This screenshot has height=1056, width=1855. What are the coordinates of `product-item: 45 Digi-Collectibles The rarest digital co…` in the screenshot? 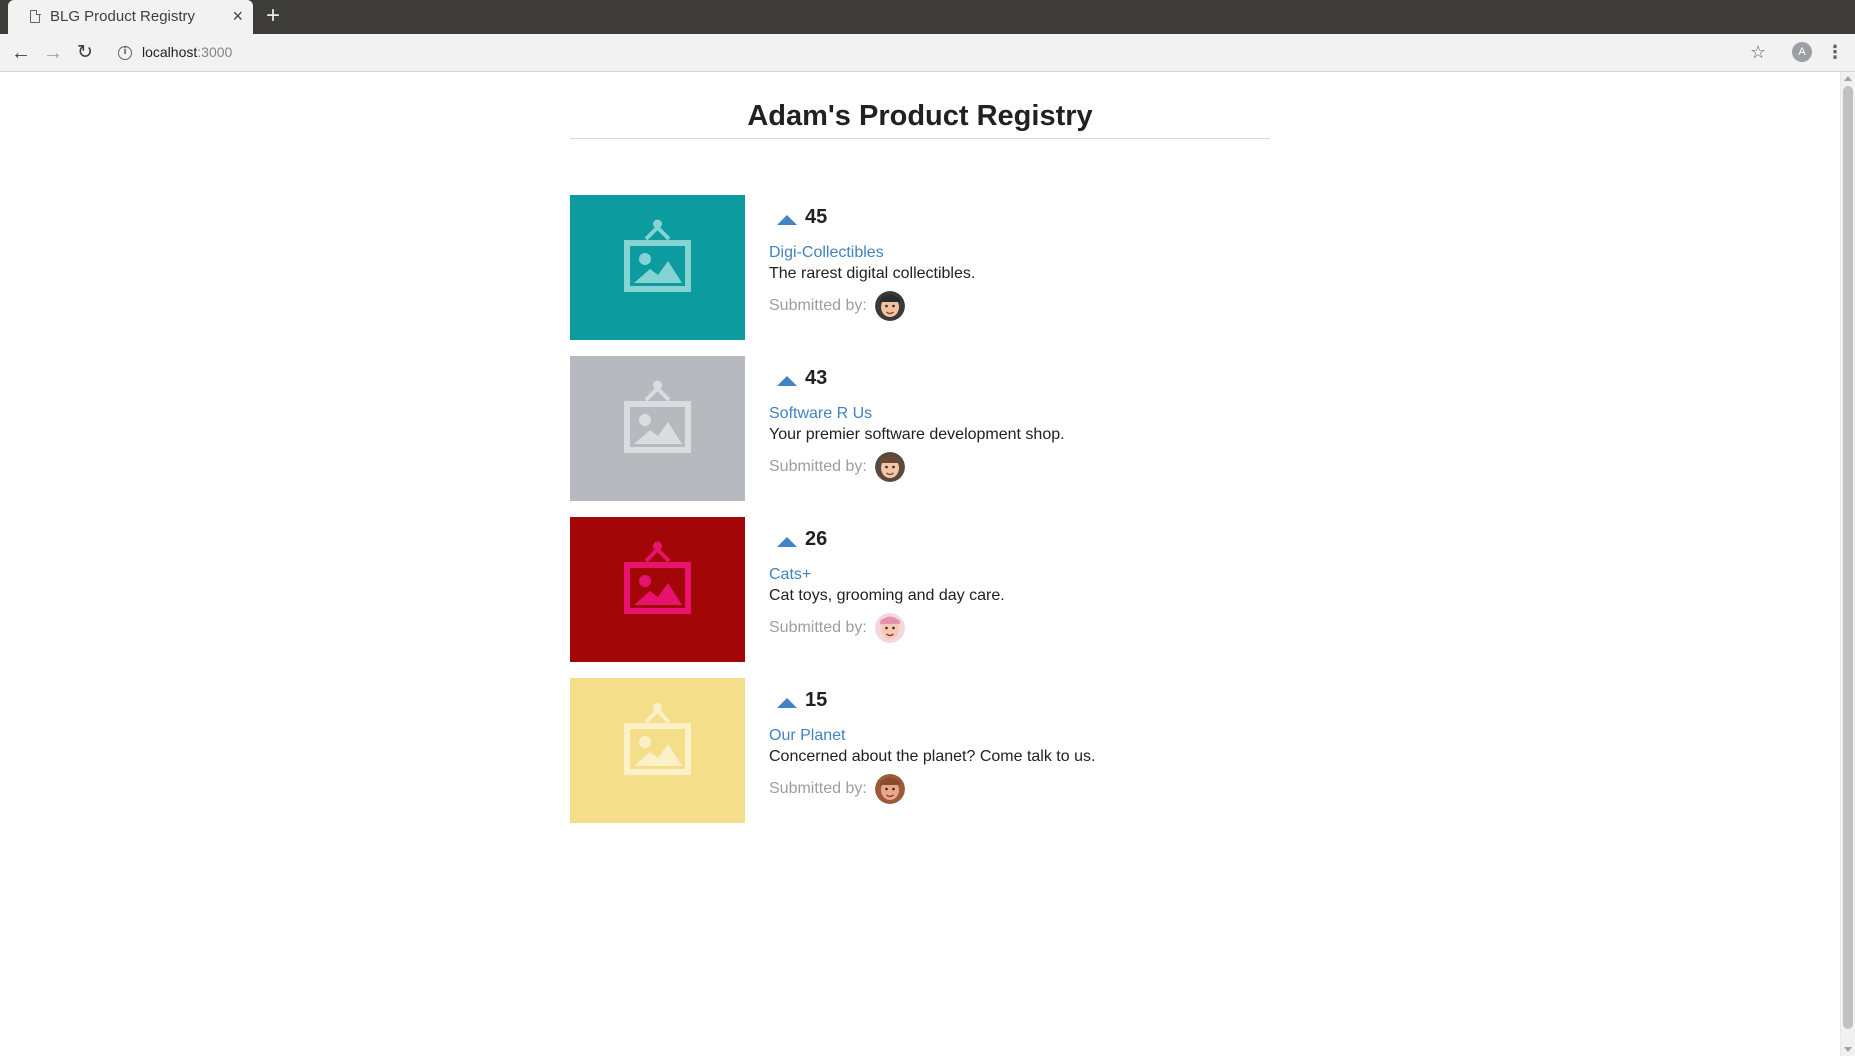 It's located at (920, 267).